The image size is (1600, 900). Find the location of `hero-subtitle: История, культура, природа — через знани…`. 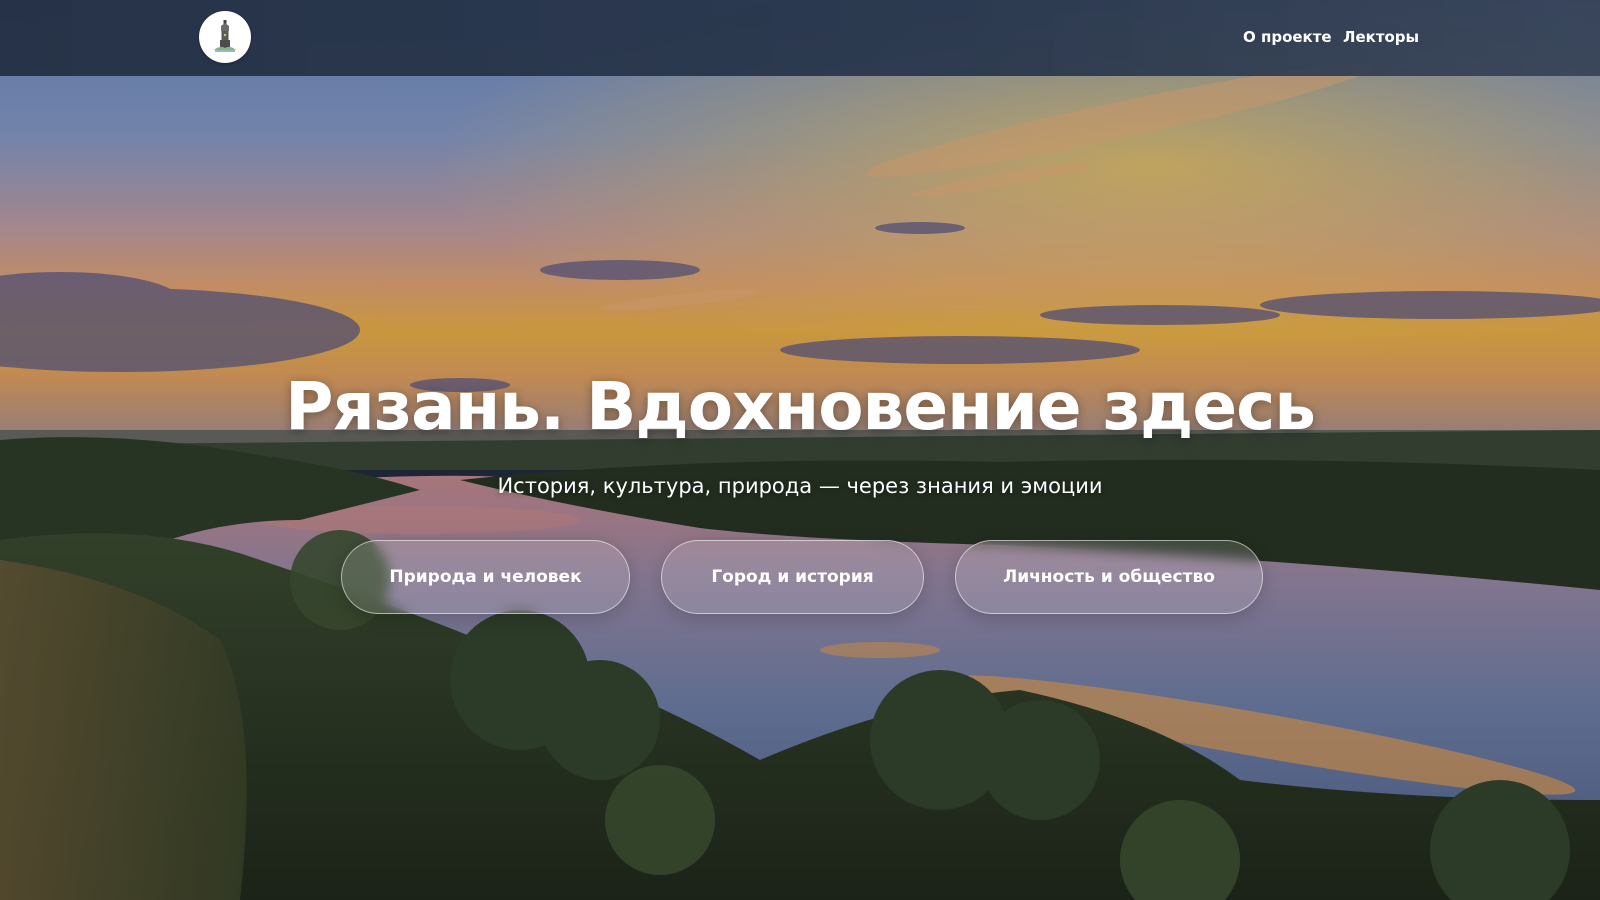

hero-subtitle: История, культура, природа — через знани… is located at coordinates (800, 486).